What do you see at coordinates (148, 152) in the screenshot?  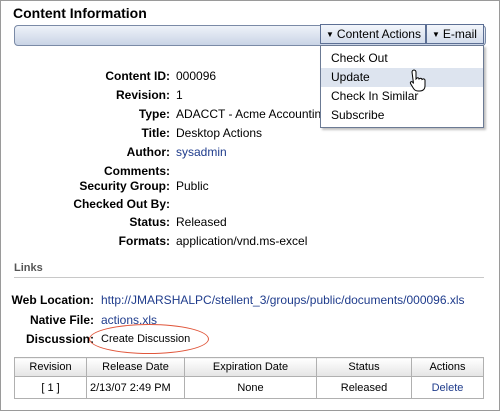 I see `author-label: Author:` at bounding box center [148, 152].